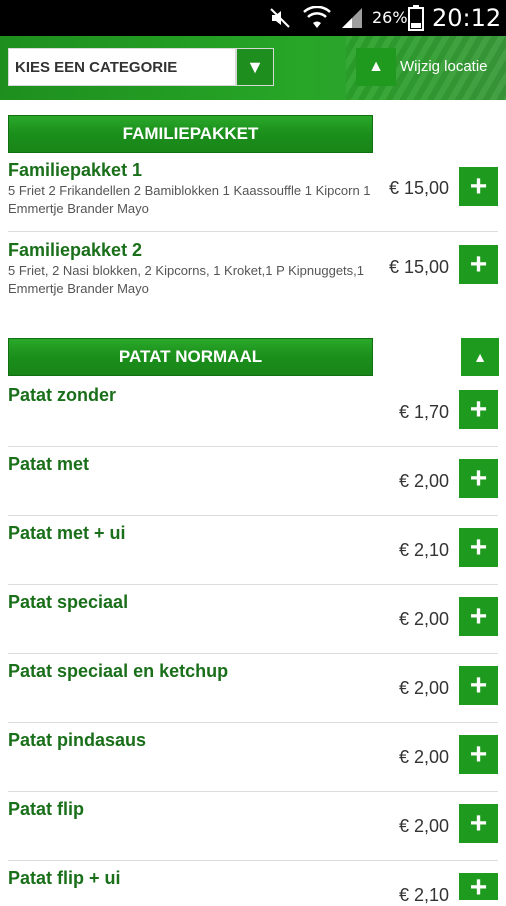 This screenshot has height=906, width=506. I want to click on item-name: Familiepakket 1, so click(75, 170).